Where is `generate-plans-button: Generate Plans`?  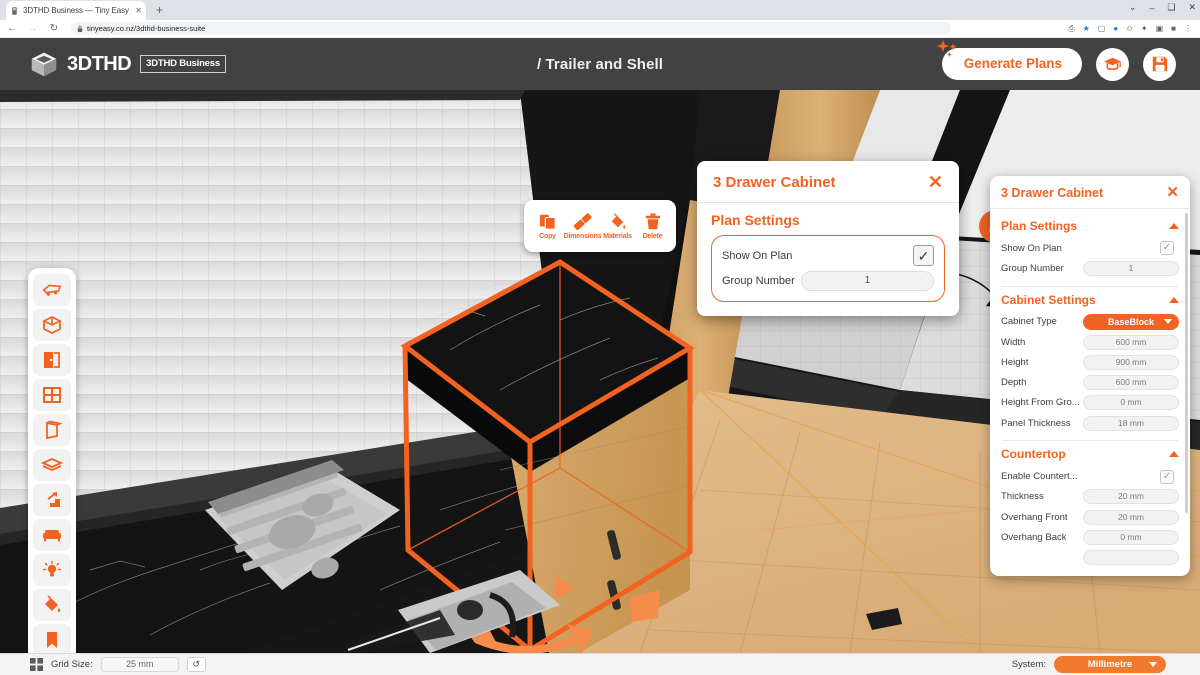 generate-plans-button: Generate Plans is located at coordinates (1009, 60).